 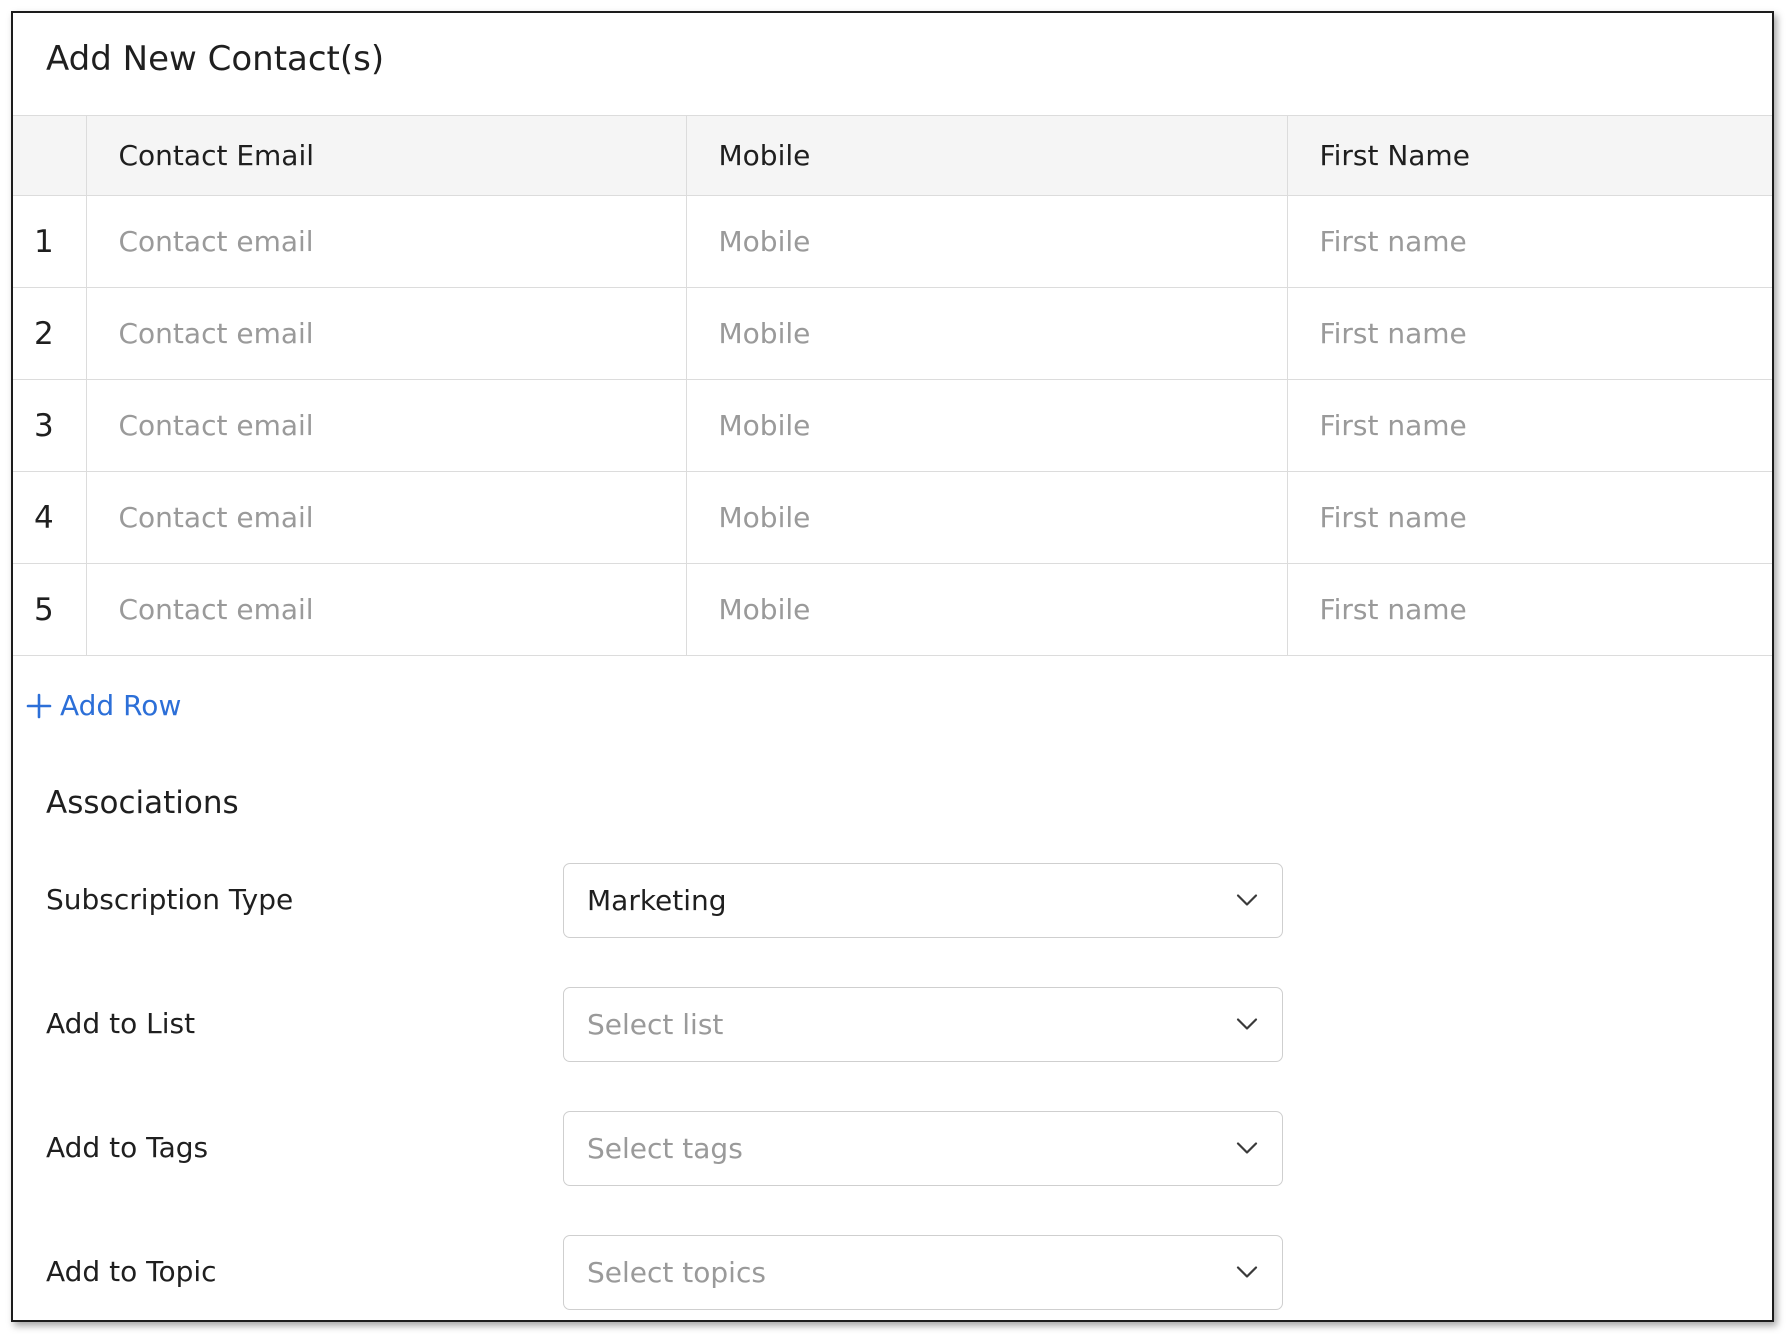 I want to click on subscription-type-value: Marketing, so click(x=657, y=900).